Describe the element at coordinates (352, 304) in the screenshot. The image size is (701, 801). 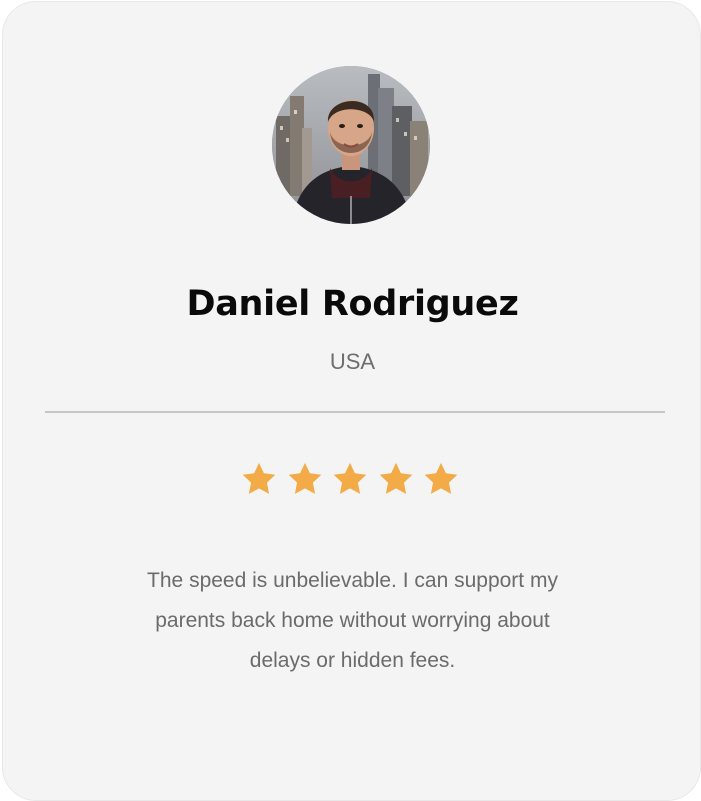
I see `reviewer-name: Daniel Rodriguez` at that location.